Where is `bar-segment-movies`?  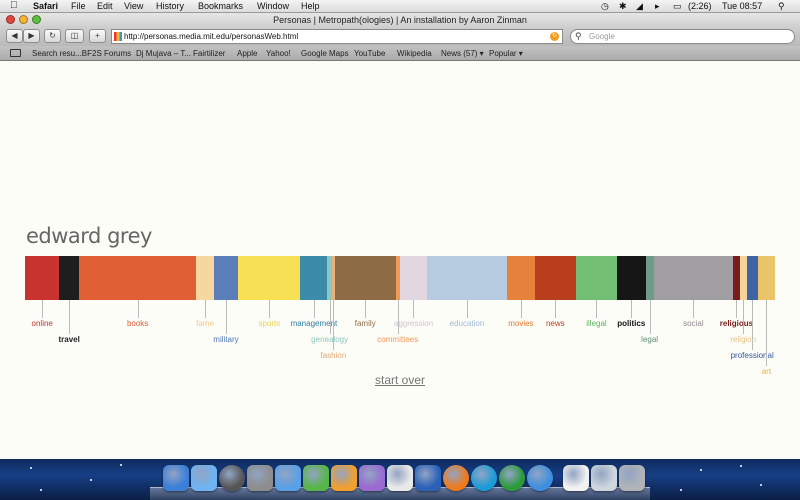
bar-segment-movies is located at coordinates (521, 278).